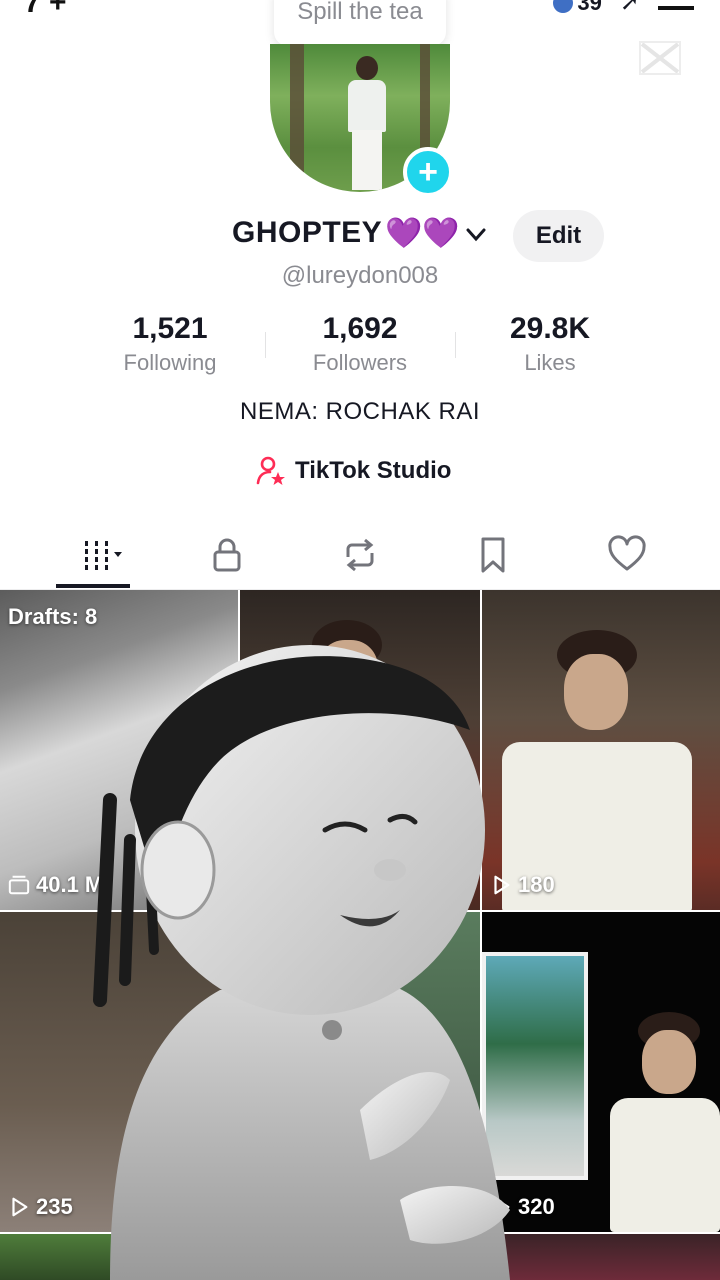 The width and height of the screenshot is (720, 1280). What do you see at coordinates (360, 27) in the screenshot?
I see `spill-tea-bubble: Spill the tea` at bounding box center [360, 27].